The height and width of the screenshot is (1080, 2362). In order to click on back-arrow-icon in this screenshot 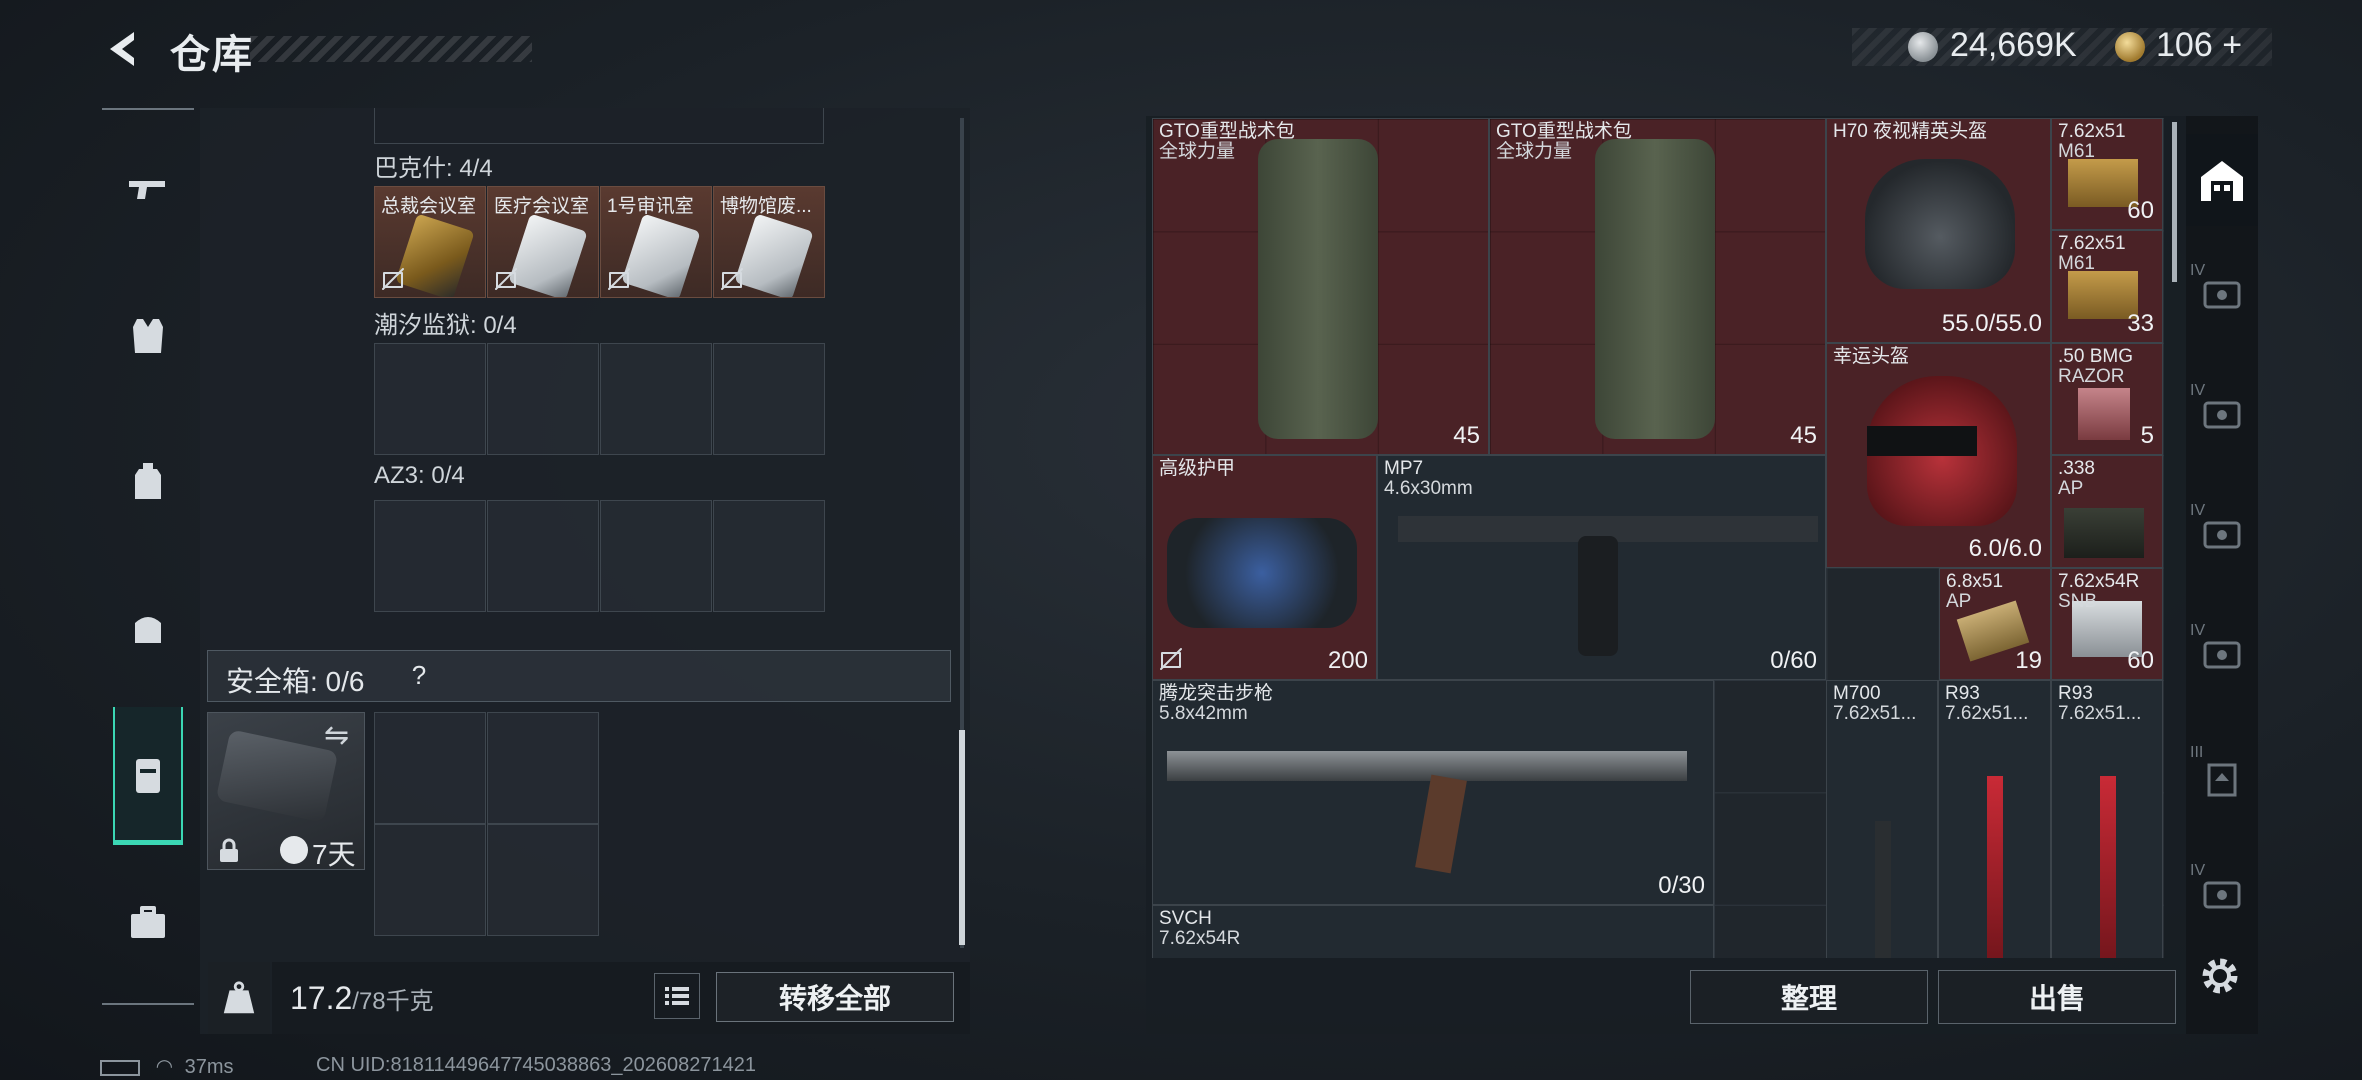, I will do `click(122, 49)`.